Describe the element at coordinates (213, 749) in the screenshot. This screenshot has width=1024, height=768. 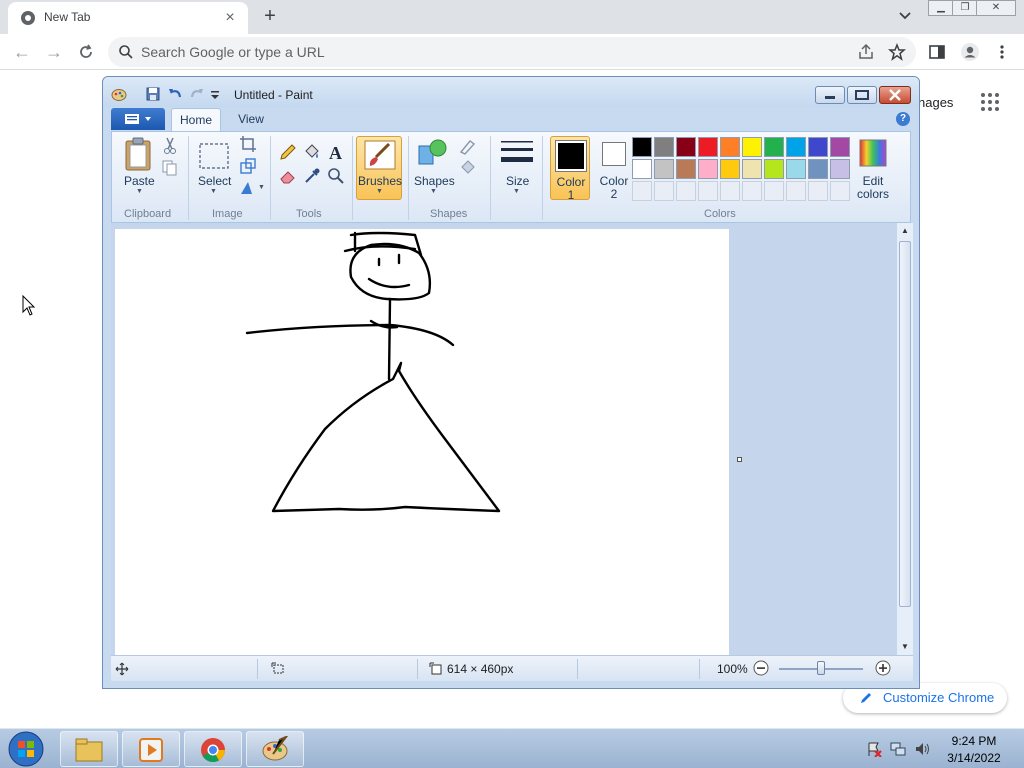
I see `taskbar-chrome` at that location.